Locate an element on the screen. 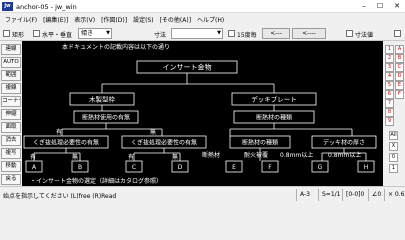 The width and height of the screenshot is (405, 240). dimval-label: 寸法値 is located at coordinates (364, 35).